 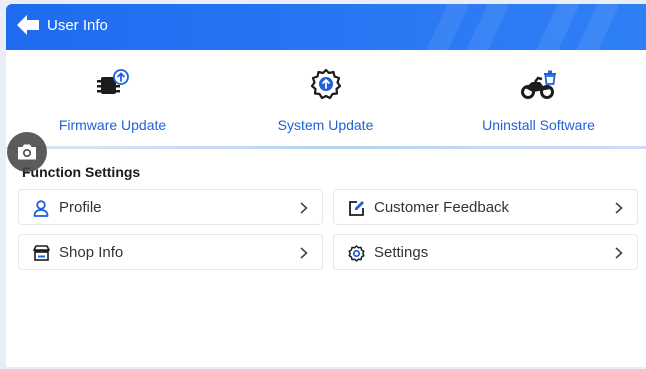 I want to click on firmware-upload-icon, so click(x=112, y=81).